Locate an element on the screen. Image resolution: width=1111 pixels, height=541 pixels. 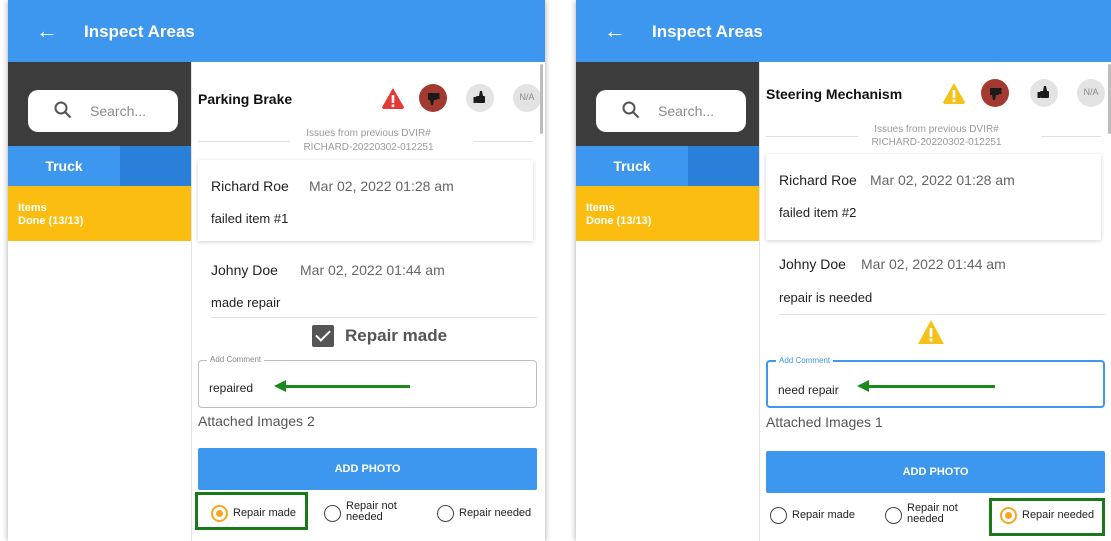
repair-made-checkbox is located at coordinates (323, 336).